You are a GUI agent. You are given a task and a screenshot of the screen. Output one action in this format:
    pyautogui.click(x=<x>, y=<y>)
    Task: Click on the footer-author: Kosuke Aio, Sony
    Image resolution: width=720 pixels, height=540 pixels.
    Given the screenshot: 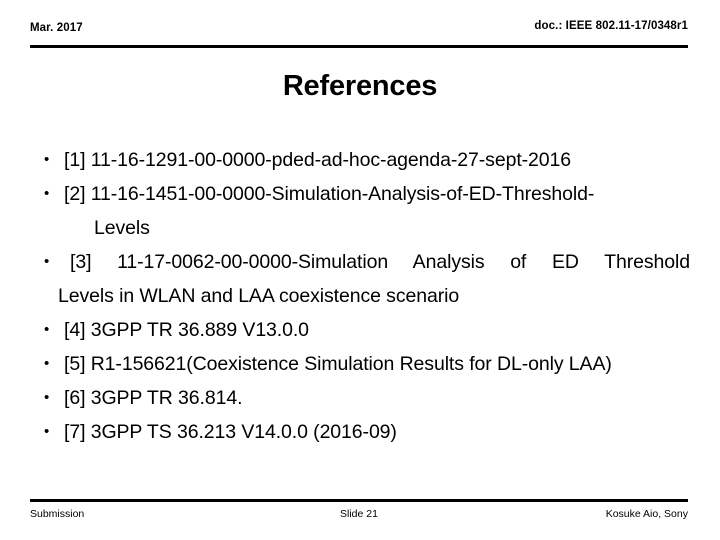 What is the action you would take?
    pyautogui.click(x=646, y=514)
    